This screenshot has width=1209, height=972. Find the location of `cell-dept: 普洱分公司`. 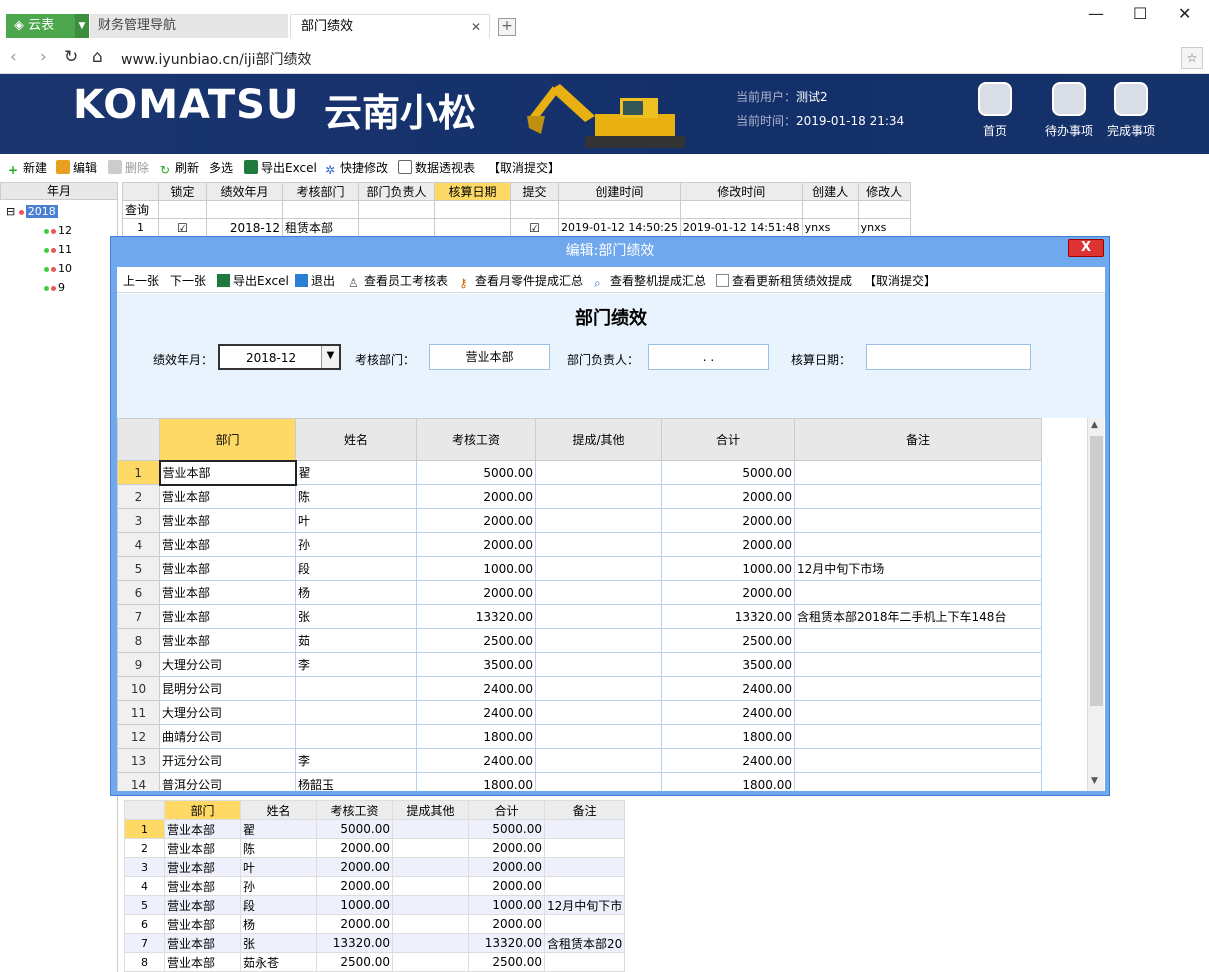

cell-dept: 普洱分公司 is located at coordinates (227, 781).